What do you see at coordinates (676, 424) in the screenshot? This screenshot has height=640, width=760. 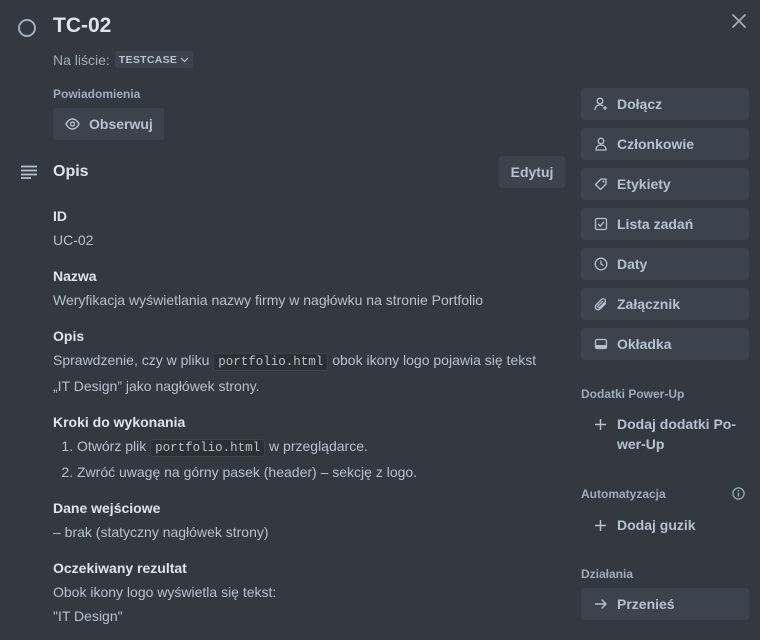 I see `add-powerups-line1: Dodaj dodatki Po-` at bounding box center [676, 424].